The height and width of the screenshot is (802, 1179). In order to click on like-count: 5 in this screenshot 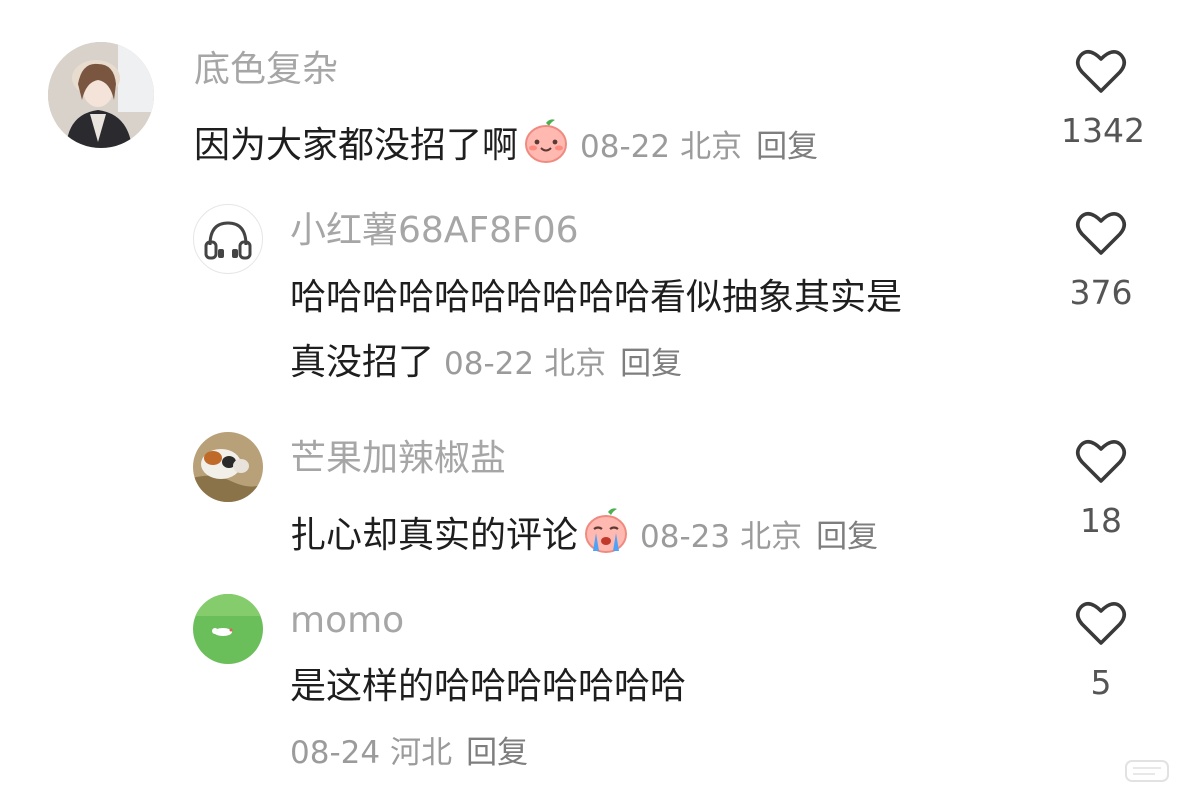, I will do `click(1101, 682)`.